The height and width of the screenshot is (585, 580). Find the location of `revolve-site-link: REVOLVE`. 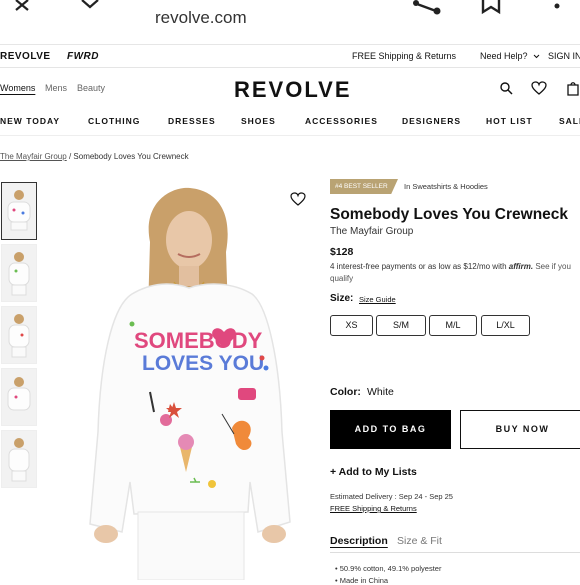

revolve-site-link: REVOLVE is located at coordinates (25, 56).